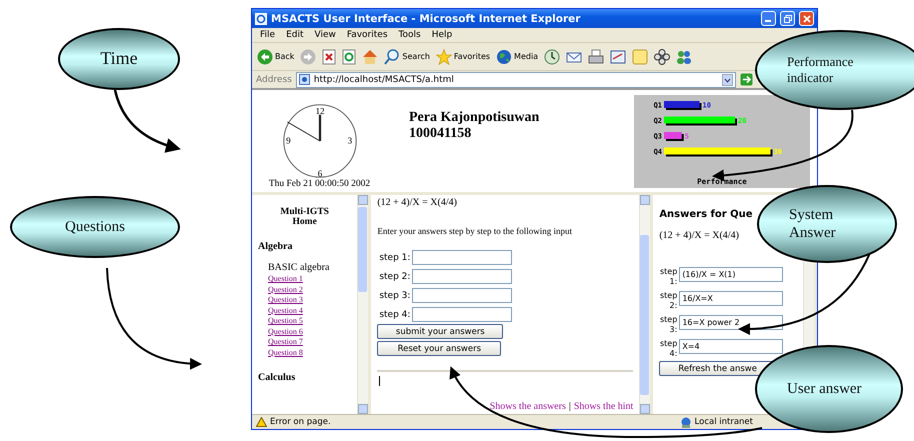 This screenshot has height=441, width=914. I want to click on answer-field: 16=X power 2, so click(731, 322).